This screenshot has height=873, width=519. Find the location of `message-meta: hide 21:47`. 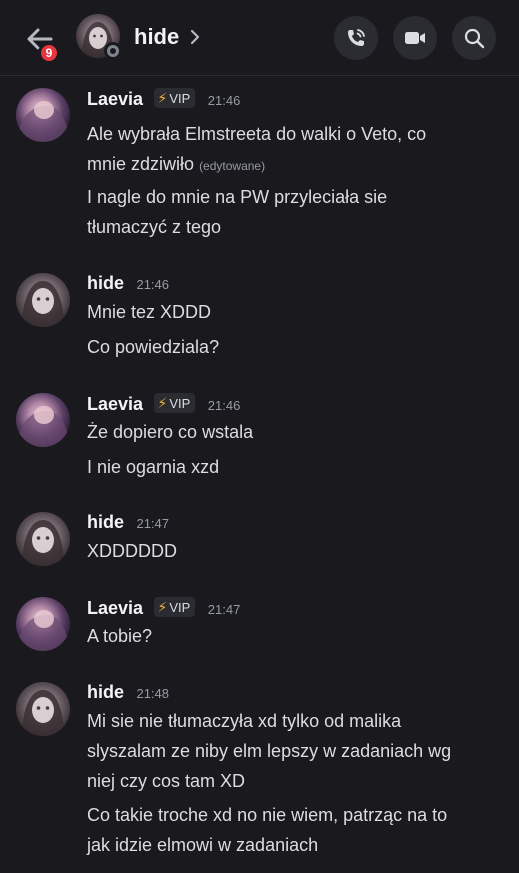

message-meta: hide 21:47 is located at coordinates (128, 524).